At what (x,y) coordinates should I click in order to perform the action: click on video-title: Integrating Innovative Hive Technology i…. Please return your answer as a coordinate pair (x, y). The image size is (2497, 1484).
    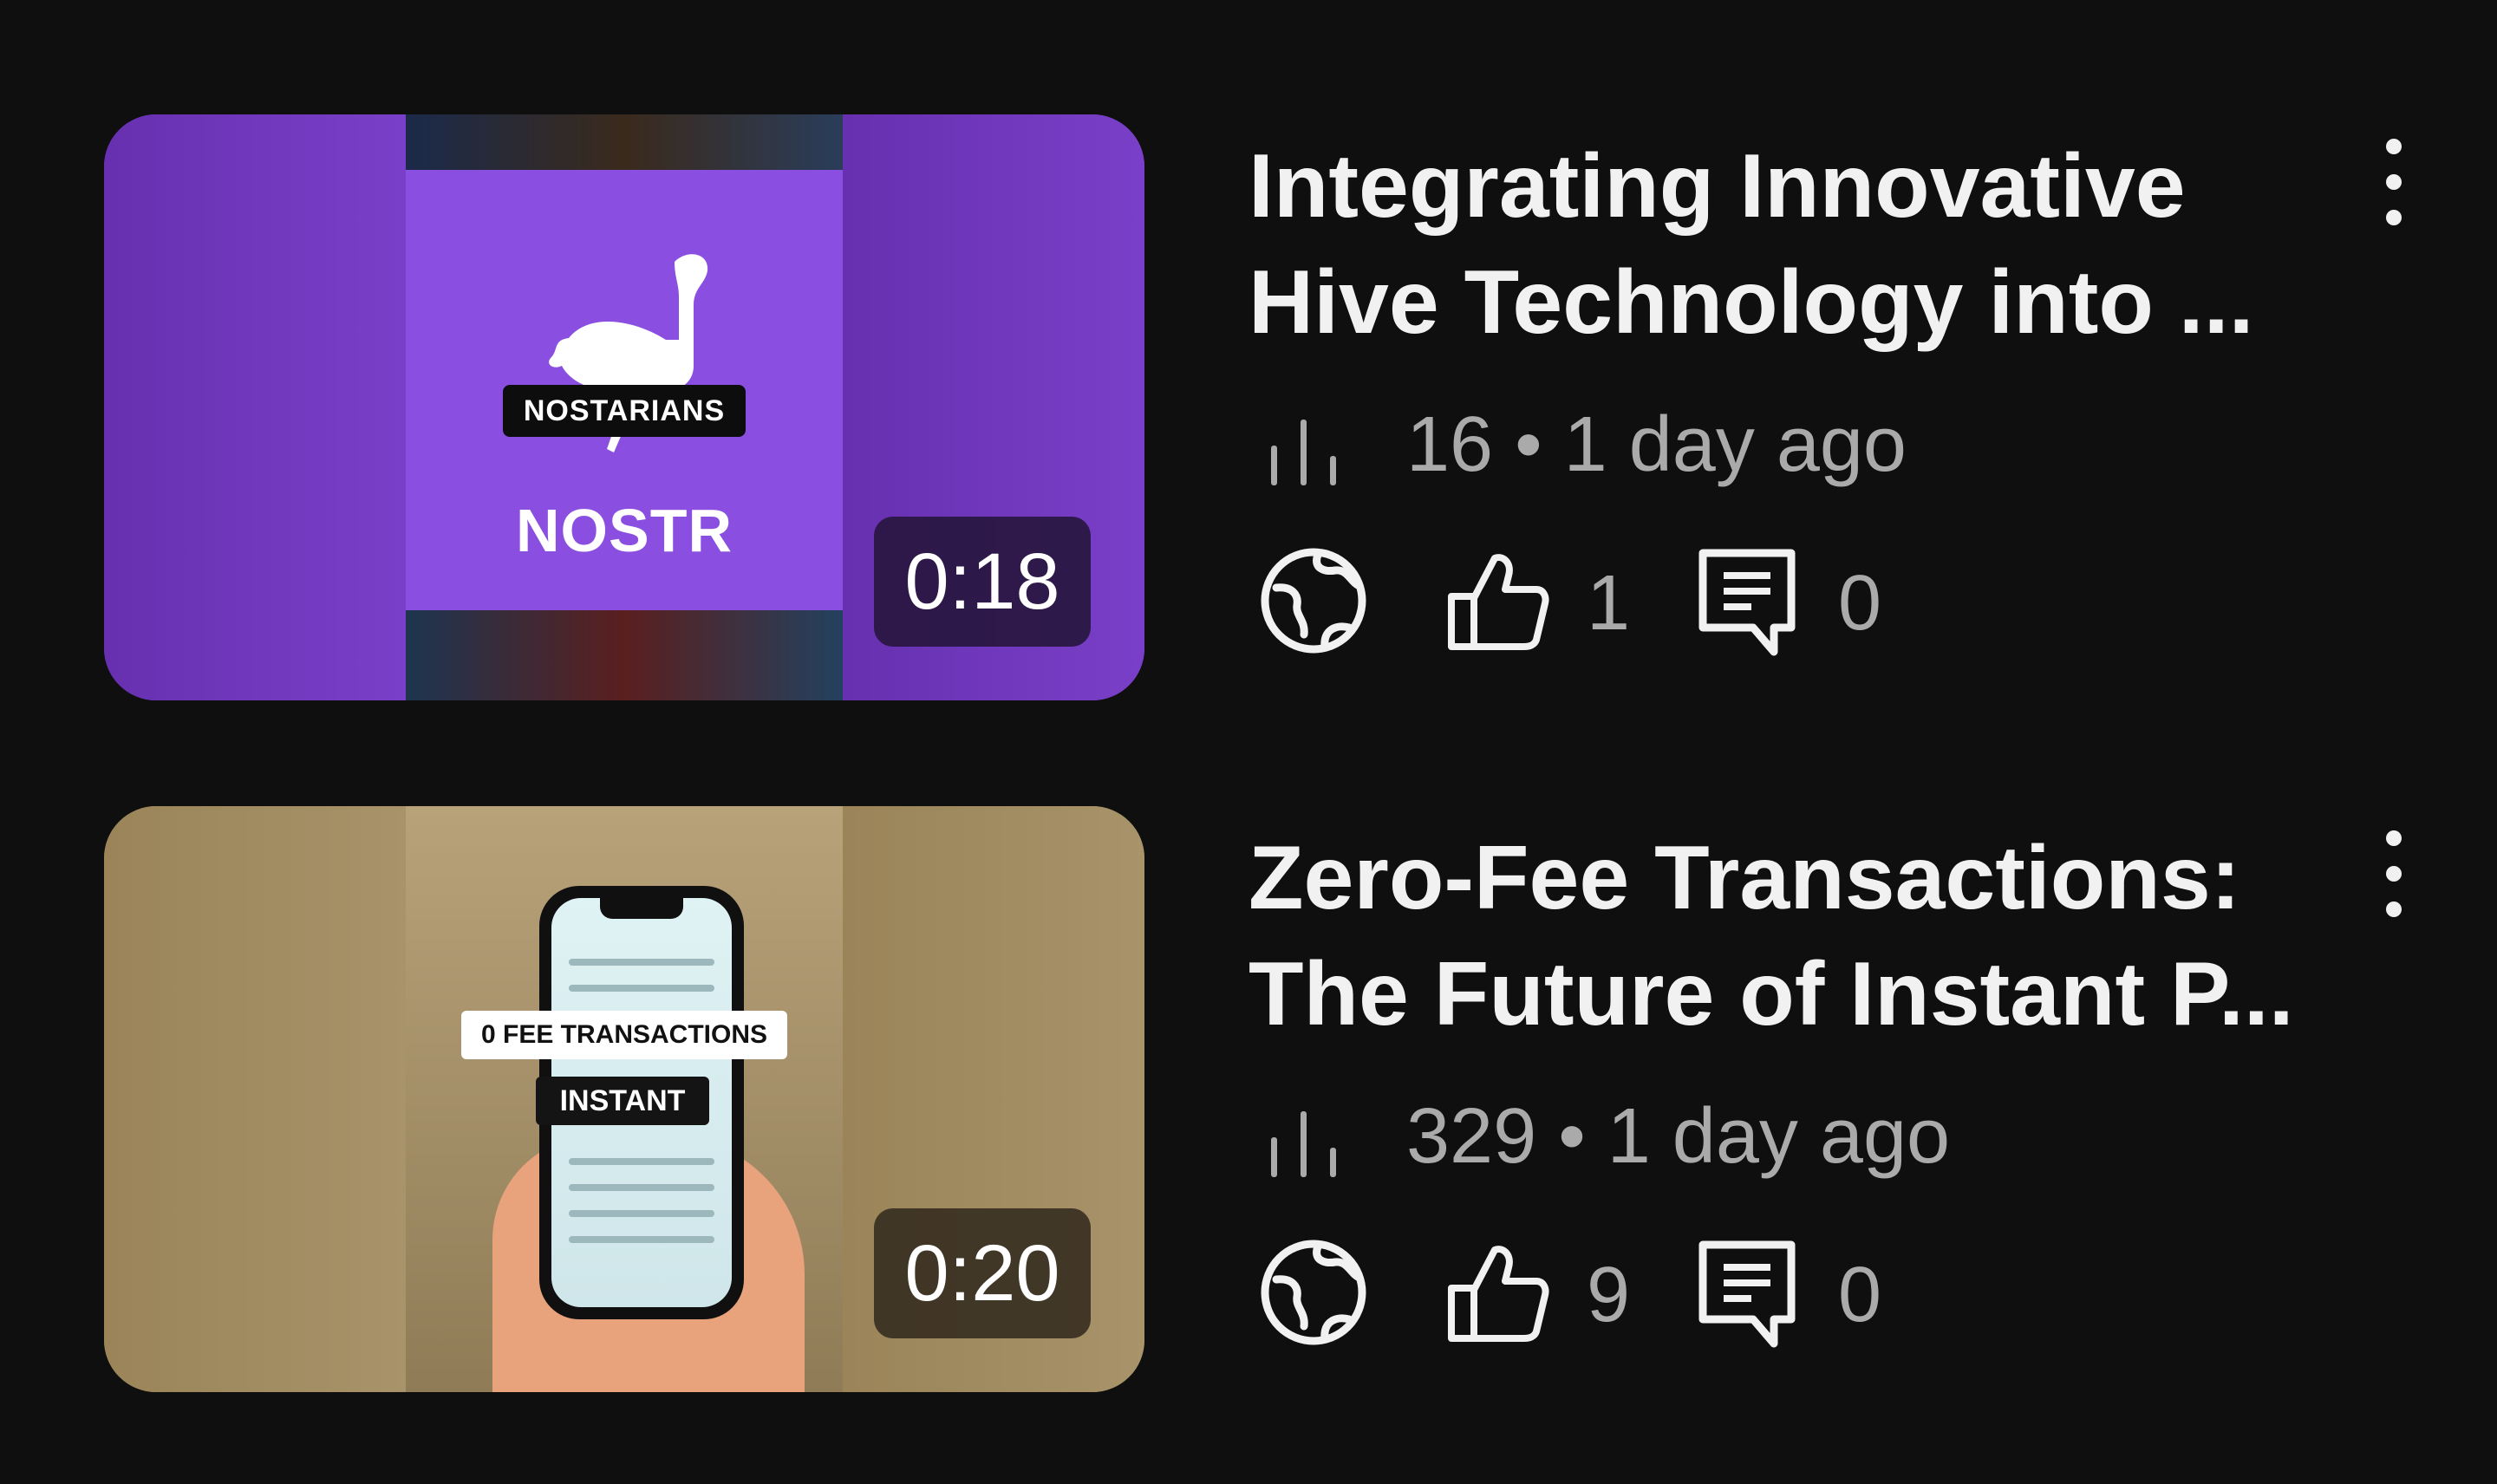
    Looking at the image, I should click on (1794, 244).